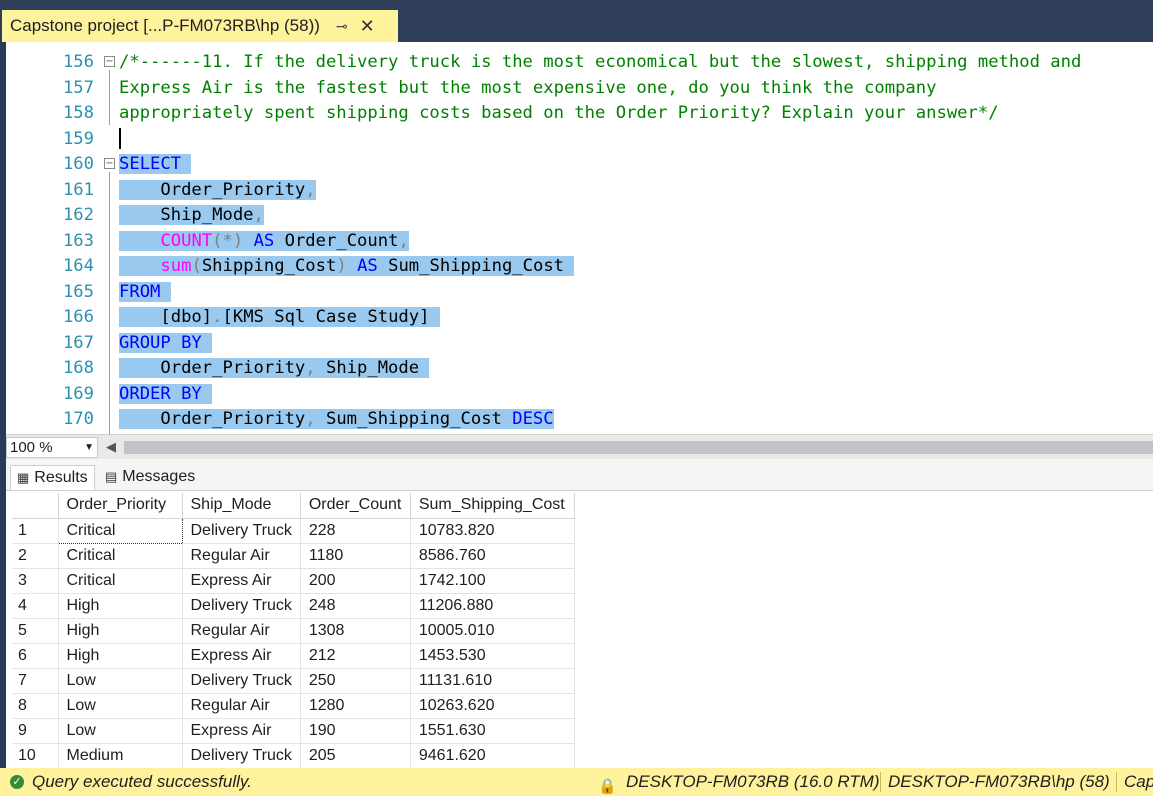  Describe the element at coordinates (150, 477) in the screenshot. I see `tab-messages: ▤ Messages` at that location.